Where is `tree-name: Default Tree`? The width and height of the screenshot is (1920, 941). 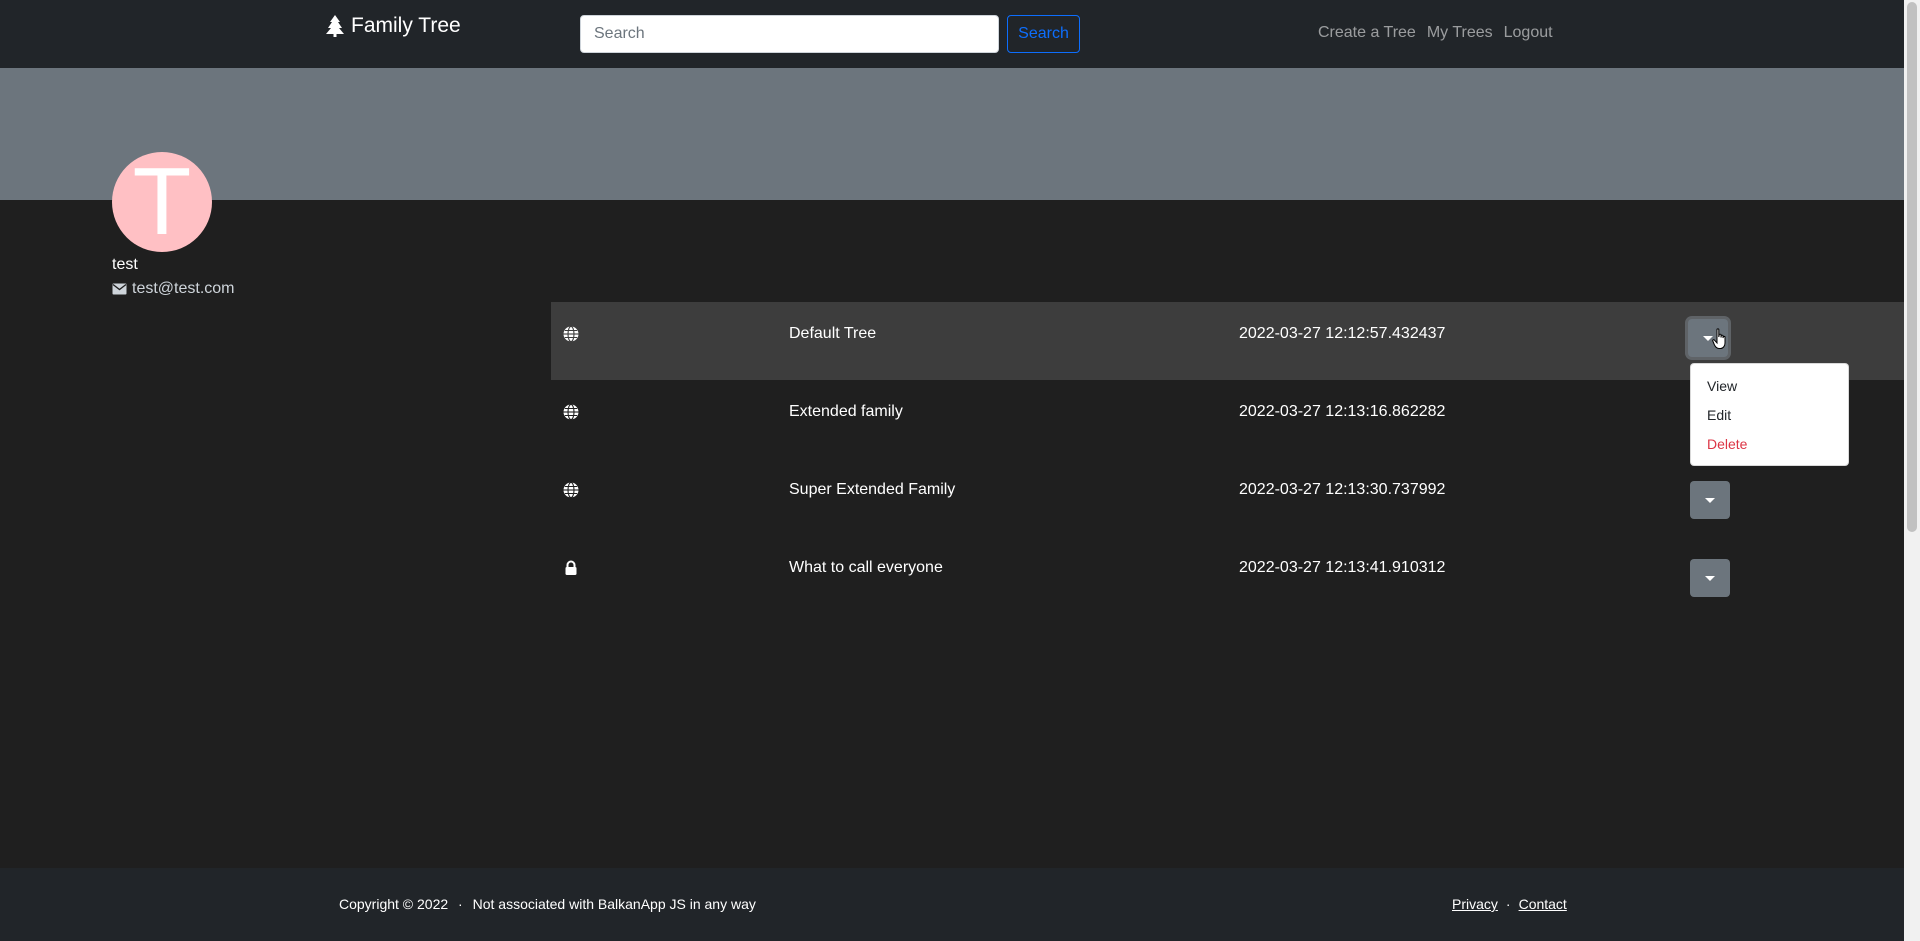
tree-name: Default Tree is located at coordinates (832, 334).